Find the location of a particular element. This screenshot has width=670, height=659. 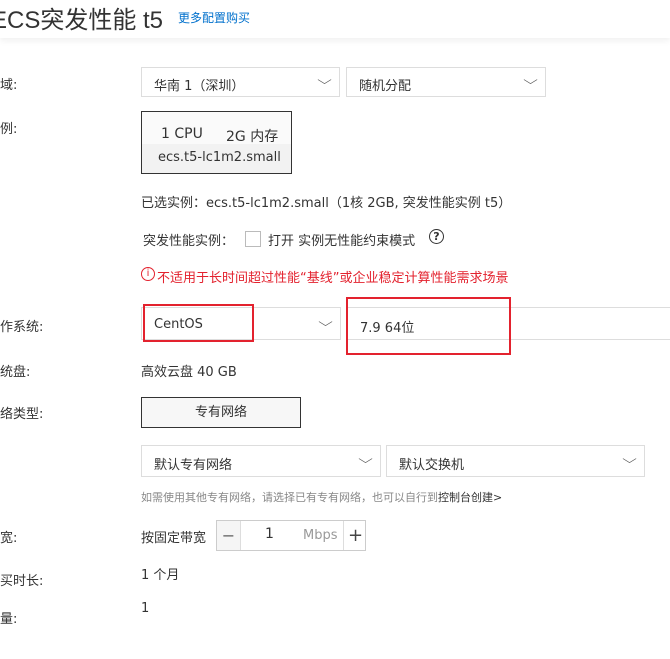

region-select: 华南 1（深圳） ⌵ is located at coordinates (240, 82).